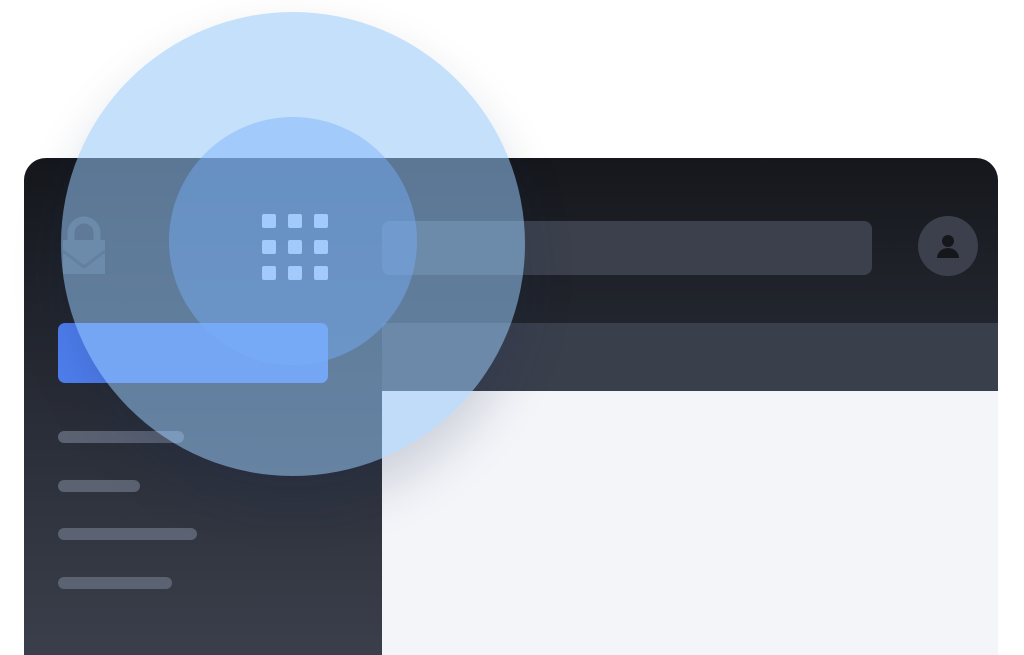 Image resolution: width=1024 pixels, height=655 pixels. I want to click on apps-grid-icon, so click(295, 247).